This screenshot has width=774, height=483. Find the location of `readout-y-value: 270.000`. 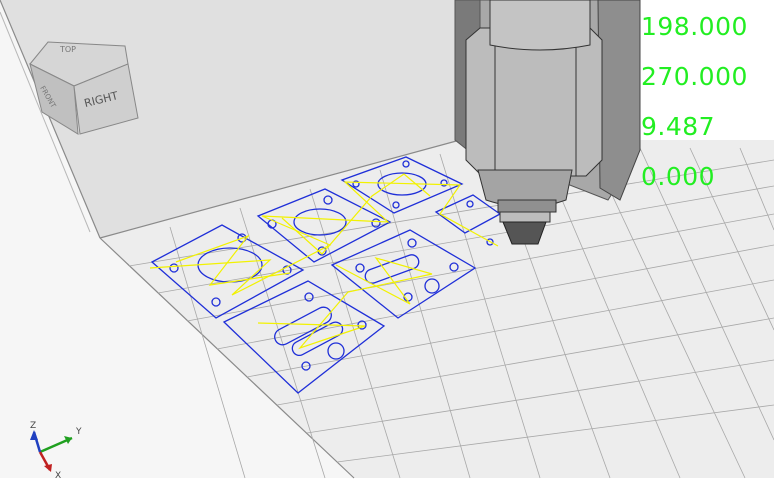

readout-y-value: 270.000 is located at coordinates (694, 76).